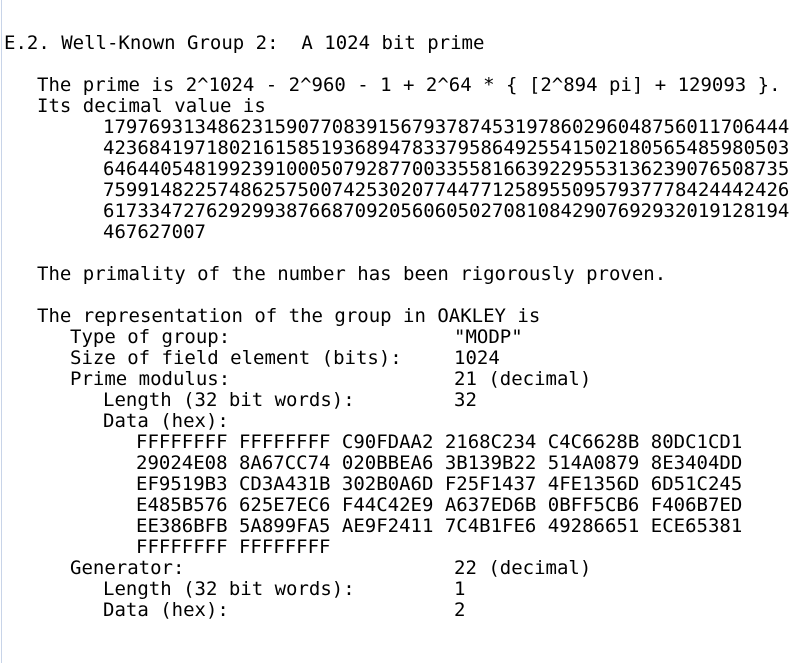 This screenshot has width=804, height=663. What do you see at coordinates (150, 337) in the screenshot?
I see `type-of-group-label: Type of group:` at bounding box center [150, 337].